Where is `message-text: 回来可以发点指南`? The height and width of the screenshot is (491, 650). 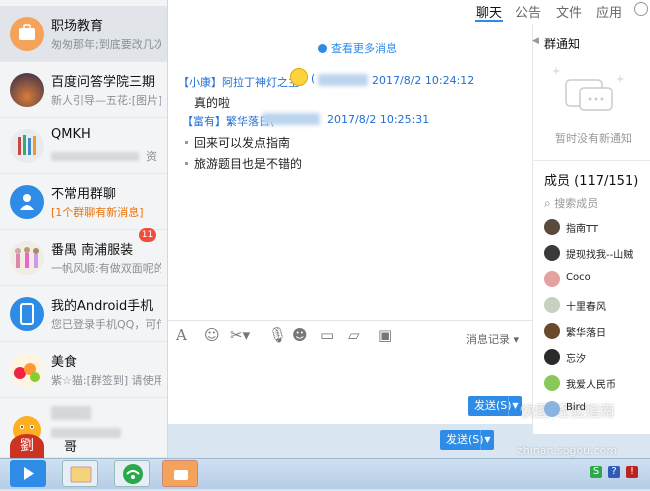
message-text: 回来可以发点指南 is located at coordinates (237, 142).